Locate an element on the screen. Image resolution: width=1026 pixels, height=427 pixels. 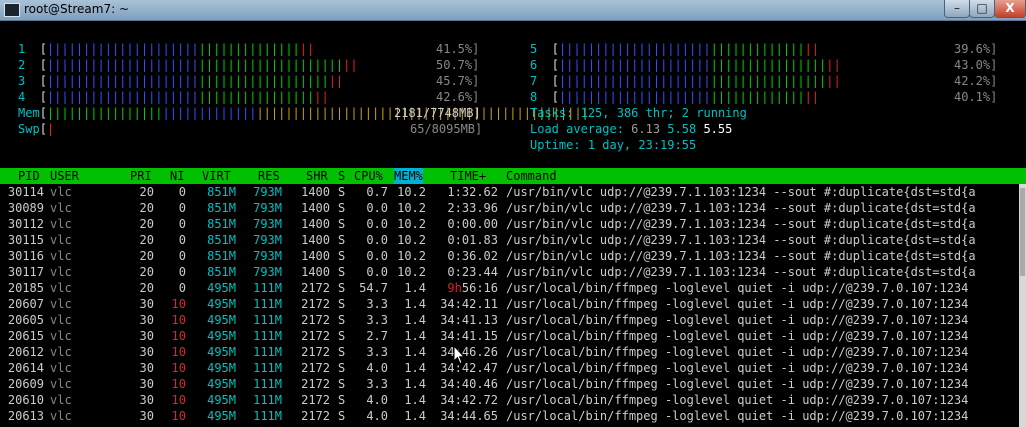
column-header-s: S is located at coordinates (341, 176).